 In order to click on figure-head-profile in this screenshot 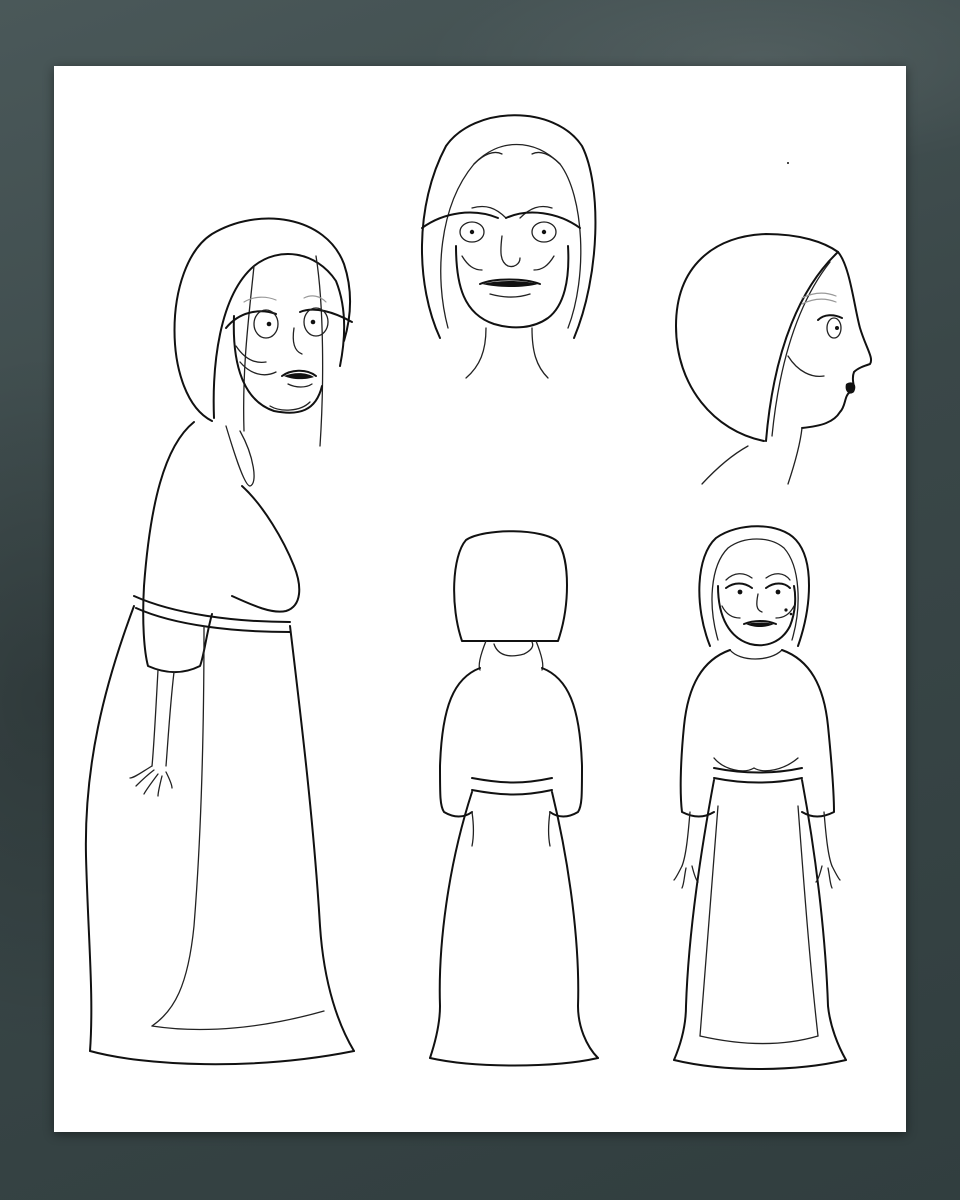, I will do `click(773, 359)`.